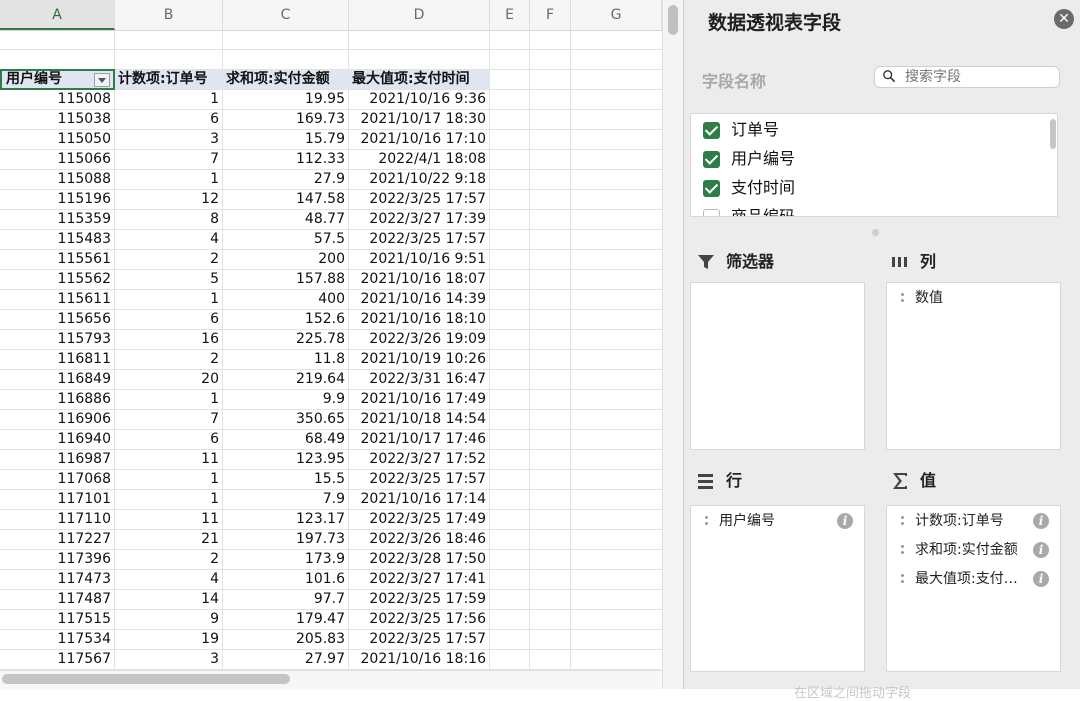 This screenshot has width=1080, height=701. What do you see at coordinates (57, 379) in the screenshot?
I see `table-cell: 116849` at bounding box center [57, 379].